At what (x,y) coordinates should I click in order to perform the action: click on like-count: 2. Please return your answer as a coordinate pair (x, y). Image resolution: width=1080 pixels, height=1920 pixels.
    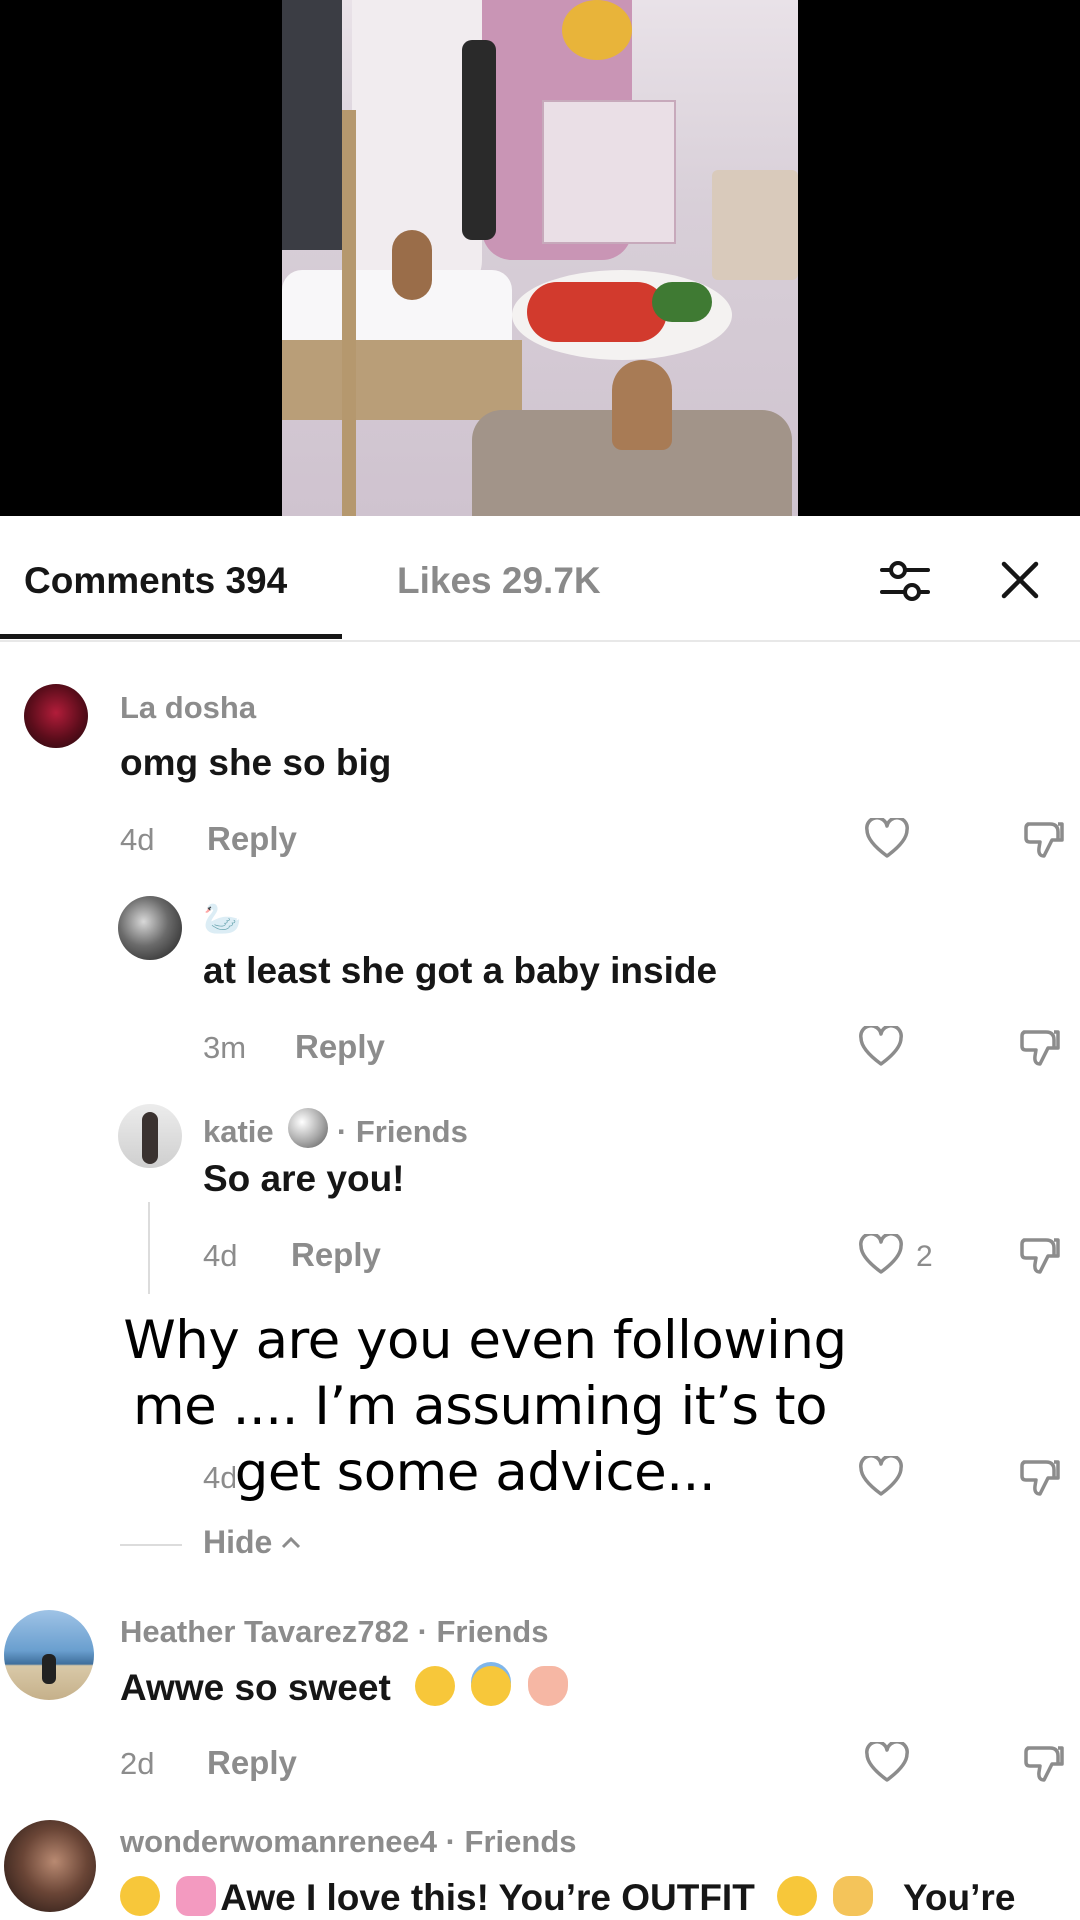
    Looking at the image, I should click on (924, 1256).